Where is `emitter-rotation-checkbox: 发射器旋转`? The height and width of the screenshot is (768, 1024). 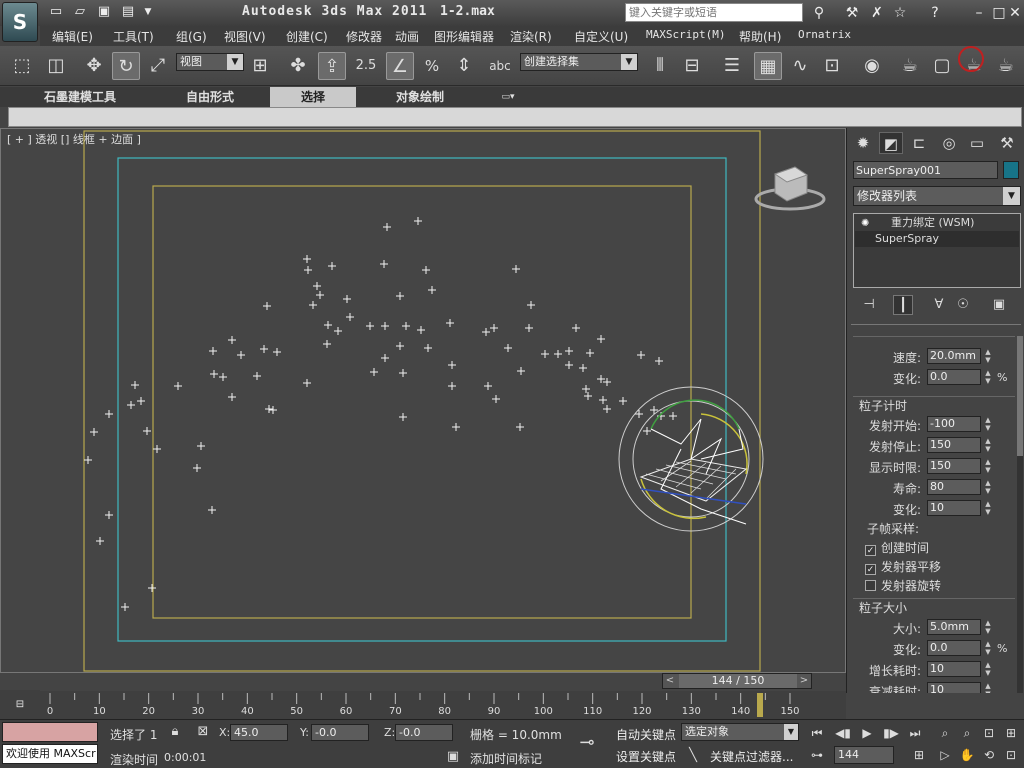 emitter-rotation-checkbox: 发射器旋转 is located at coordinates (903, 585).